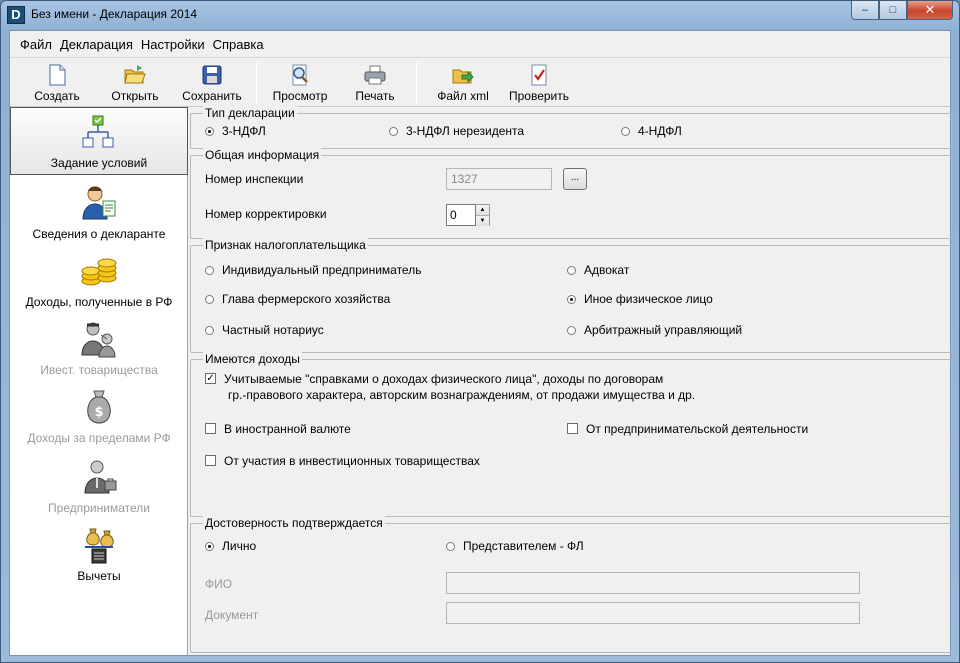 The width and height of the screenshot is (960, 663). I want to click on checkbox-box: ✓, so click(210, 378).